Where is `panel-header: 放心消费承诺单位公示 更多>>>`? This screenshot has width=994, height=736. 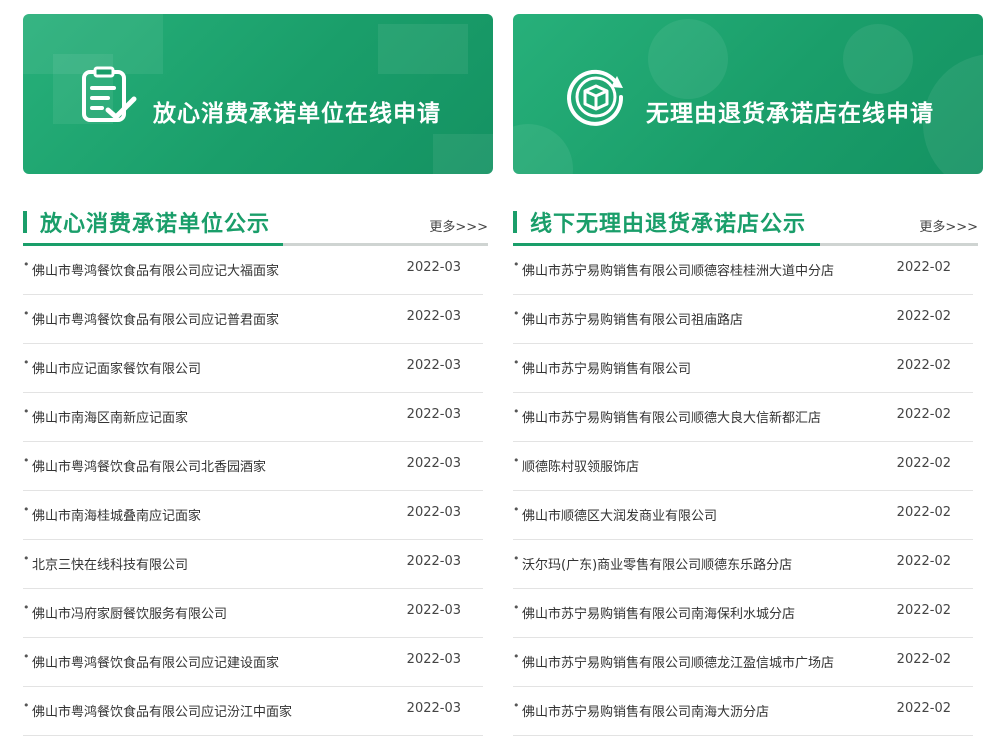
panel-header: 放心消费承诺单位公示 更多>>> is located at coordinates (255, 225).